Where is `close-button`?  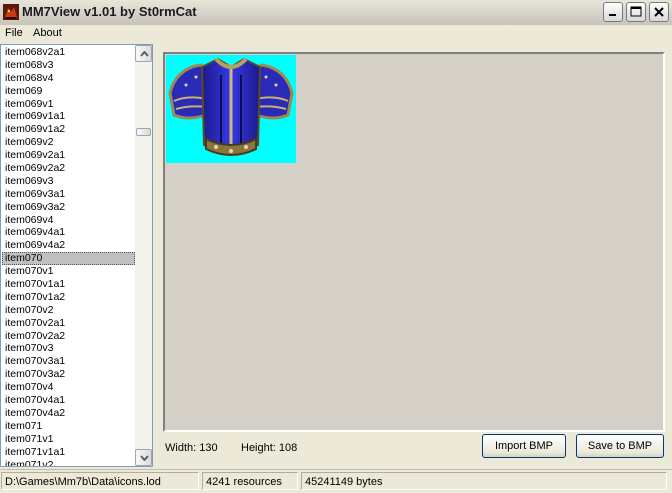 close-button is located at coordinates (659, 12).